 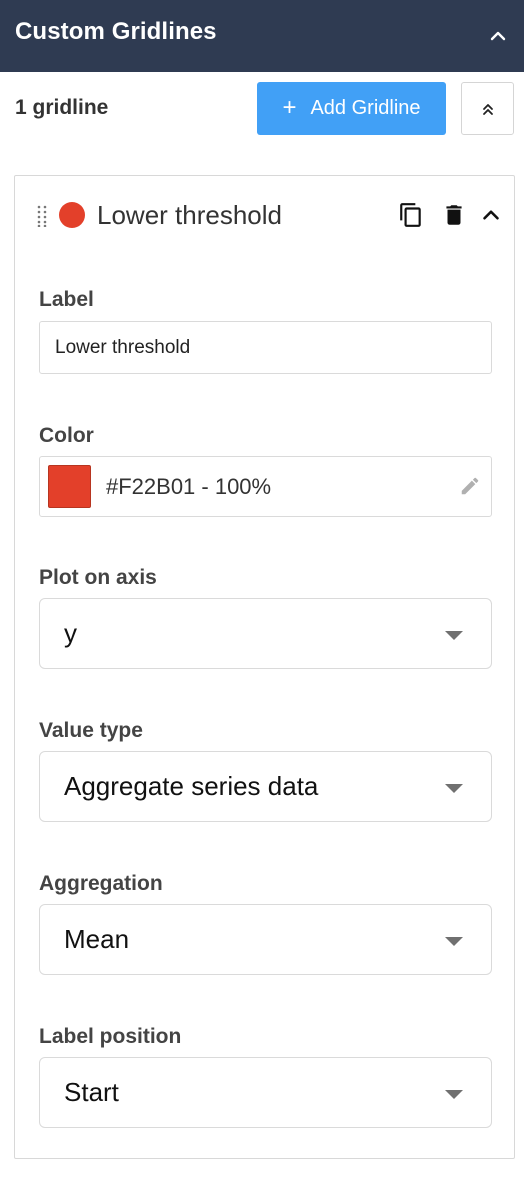 I want to click on aggregation-select: Mean, so click(x=265, y=939).